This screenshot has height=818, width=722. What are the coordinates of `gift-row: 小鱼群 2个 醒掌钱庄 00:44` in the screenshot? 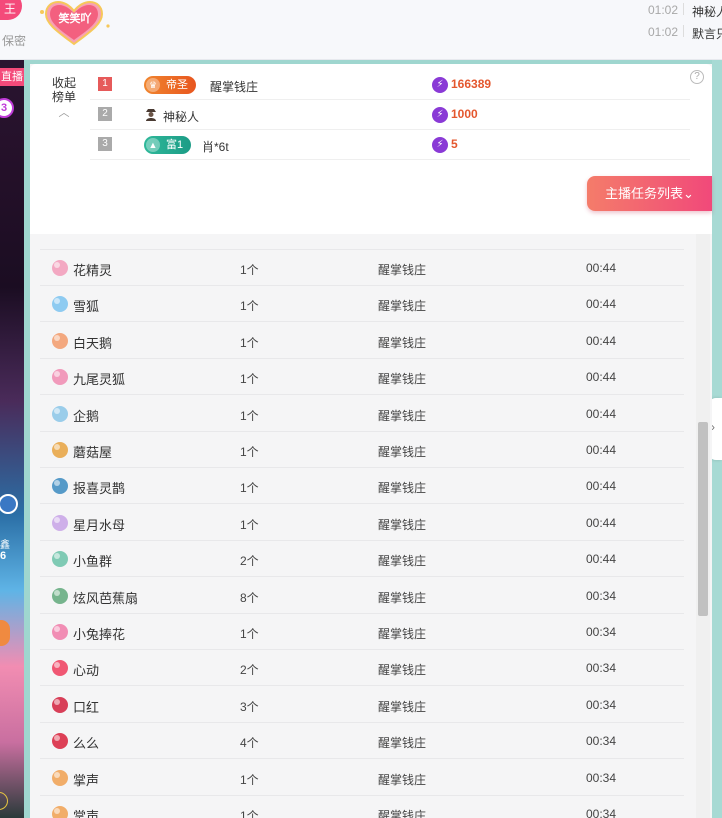 It's located at (362, 559).